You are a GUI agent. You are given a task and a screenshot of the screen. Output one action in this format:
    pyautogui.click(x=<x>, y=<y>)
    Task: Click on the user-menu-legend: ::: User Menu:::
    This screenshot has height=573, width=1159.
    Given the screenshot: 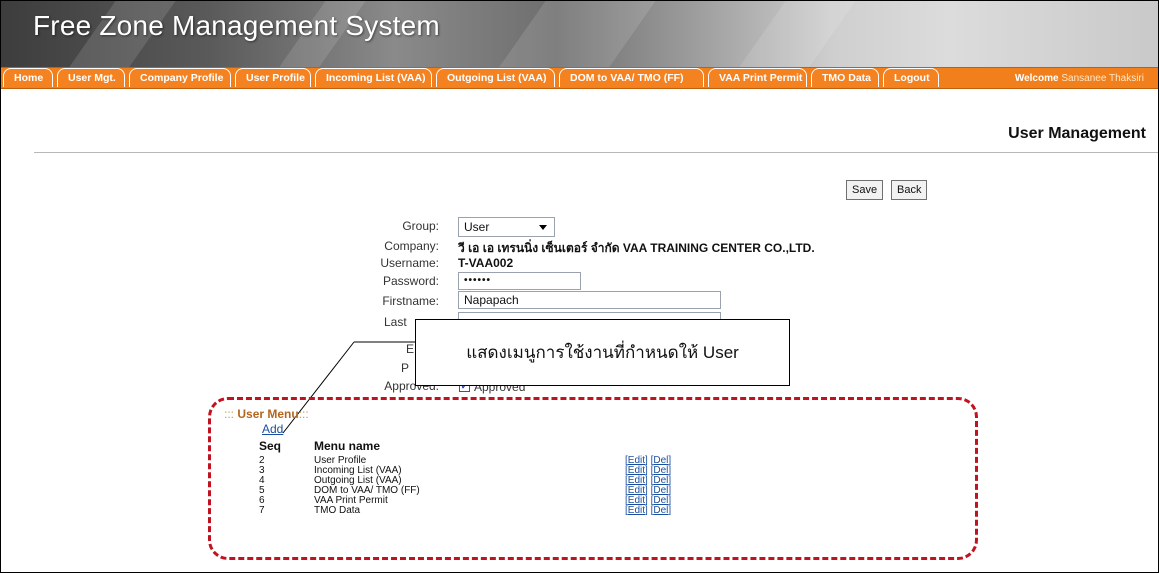 What is the action you would take?
    pyautogui.click(x=266, y=414)
    